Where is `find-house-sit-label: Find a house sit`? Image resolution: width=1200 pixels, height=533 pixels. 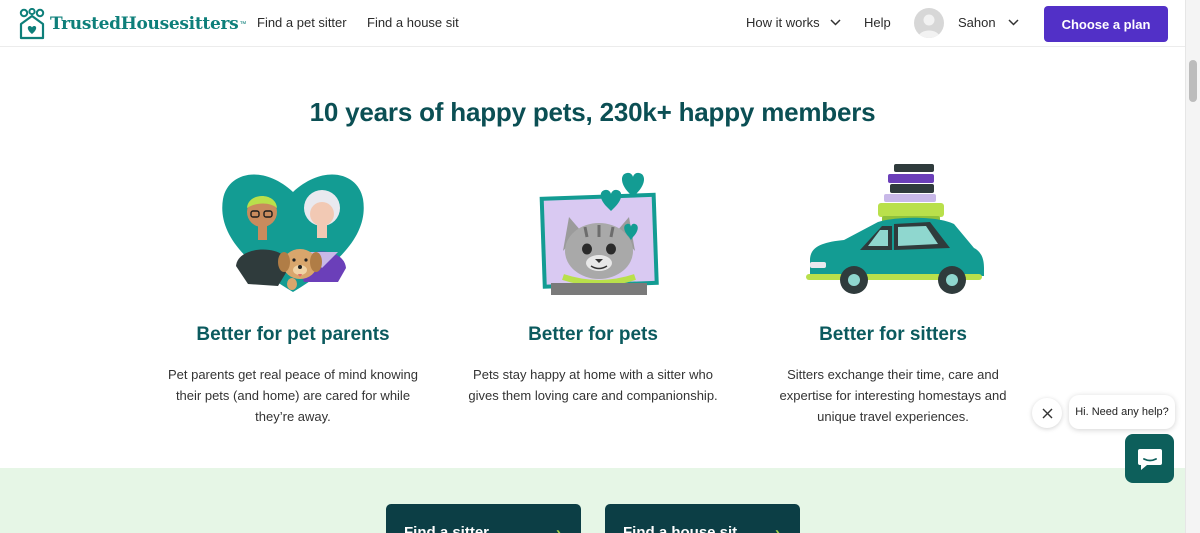 find-house-sit-label: Find a house sit is located at coordinates (680, 528).